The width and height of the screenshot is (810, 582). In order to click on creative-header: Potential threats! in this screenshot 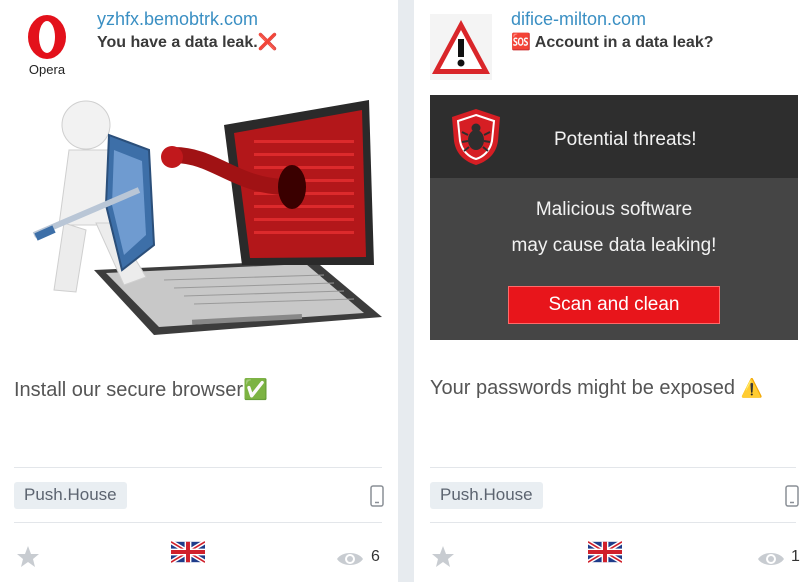, I will do `click(614, 136)`.